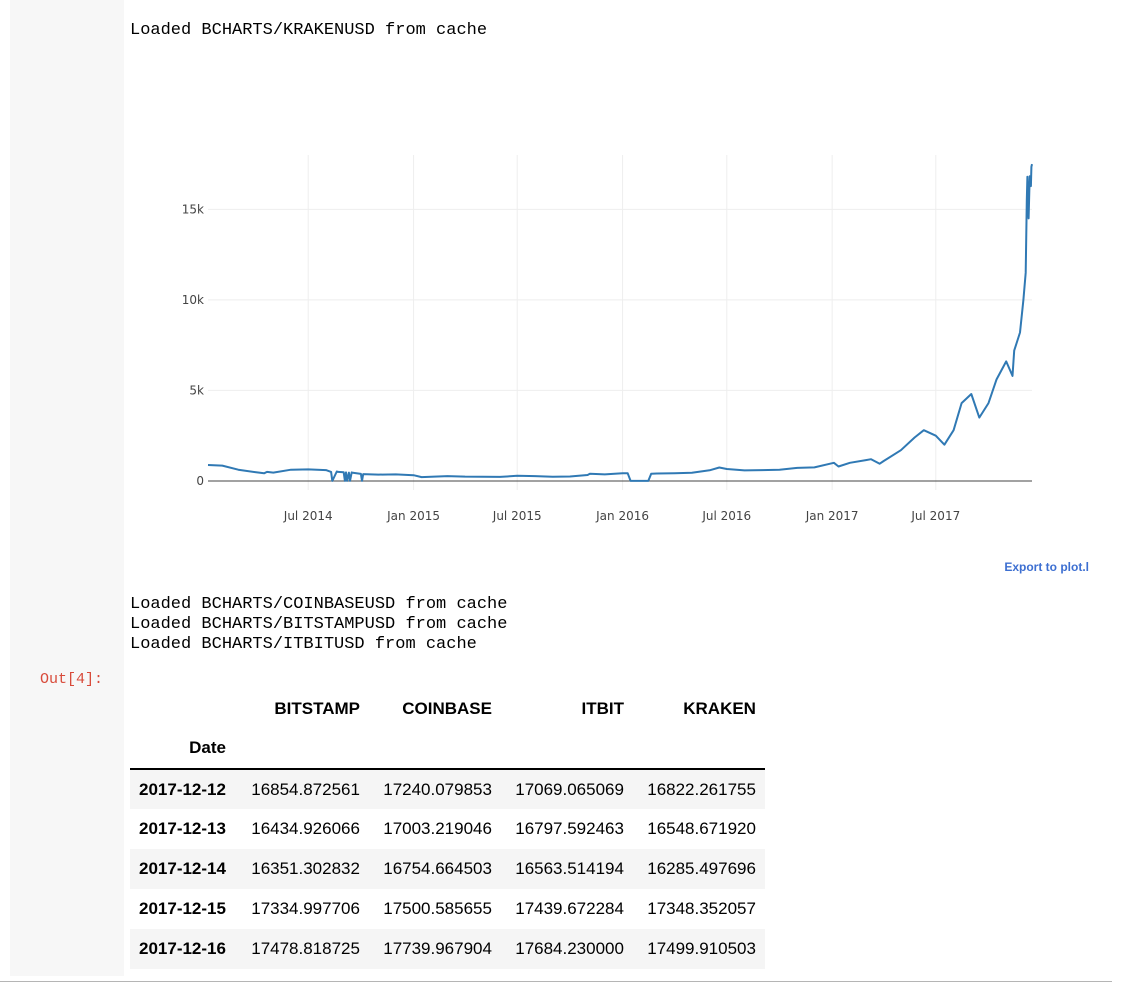 Image resolution: width=1128 pixels, height=984 pixels. Describe the element at coordinates (193, 300) in the screenshot. I see `y-tick-label: 10k` at that location.